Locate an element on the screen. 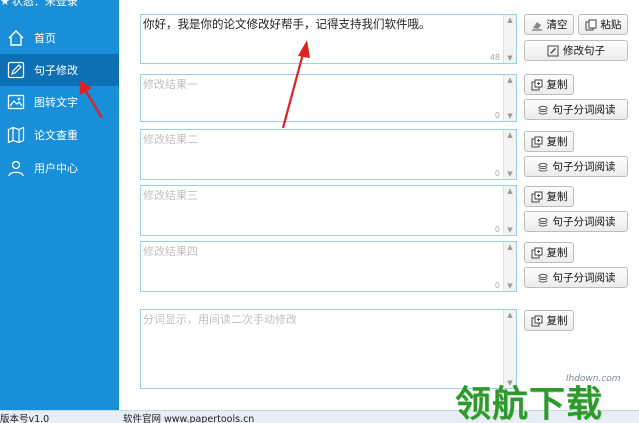  map-icon is located at coordinates (16, 135).